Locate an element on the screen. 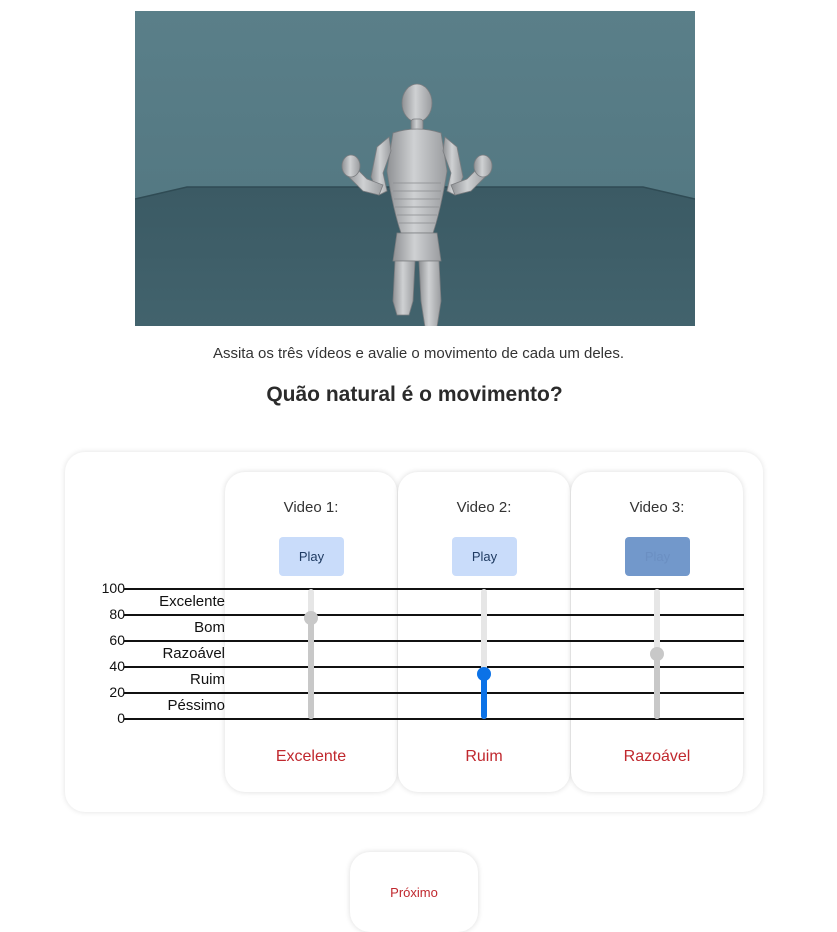 The height and width of the screenshot is (932, 837). scale-category-label: Excelente is located at coordinates (192, 601).